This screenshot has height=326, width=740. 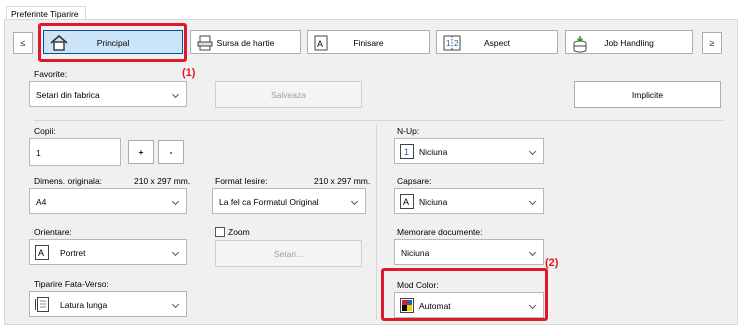 I want to click on tab-label: Aspect, so click(x=497, y=43).